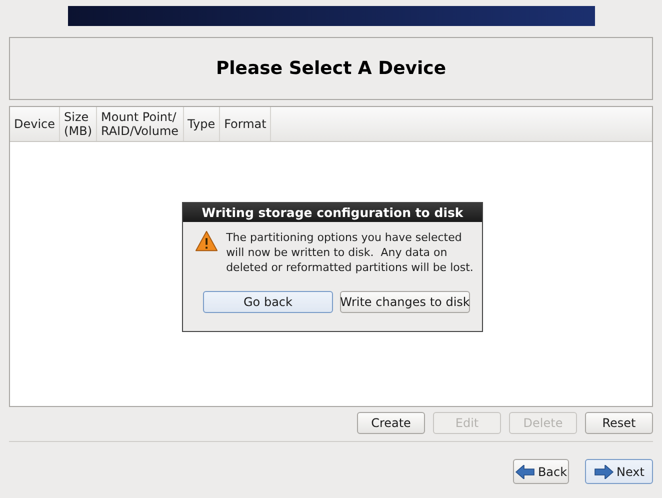 This screenshot has width=662, height=498. Describe the element at coordinates (619, 471) in the screenshot. I see `next-button: Next` at that location.